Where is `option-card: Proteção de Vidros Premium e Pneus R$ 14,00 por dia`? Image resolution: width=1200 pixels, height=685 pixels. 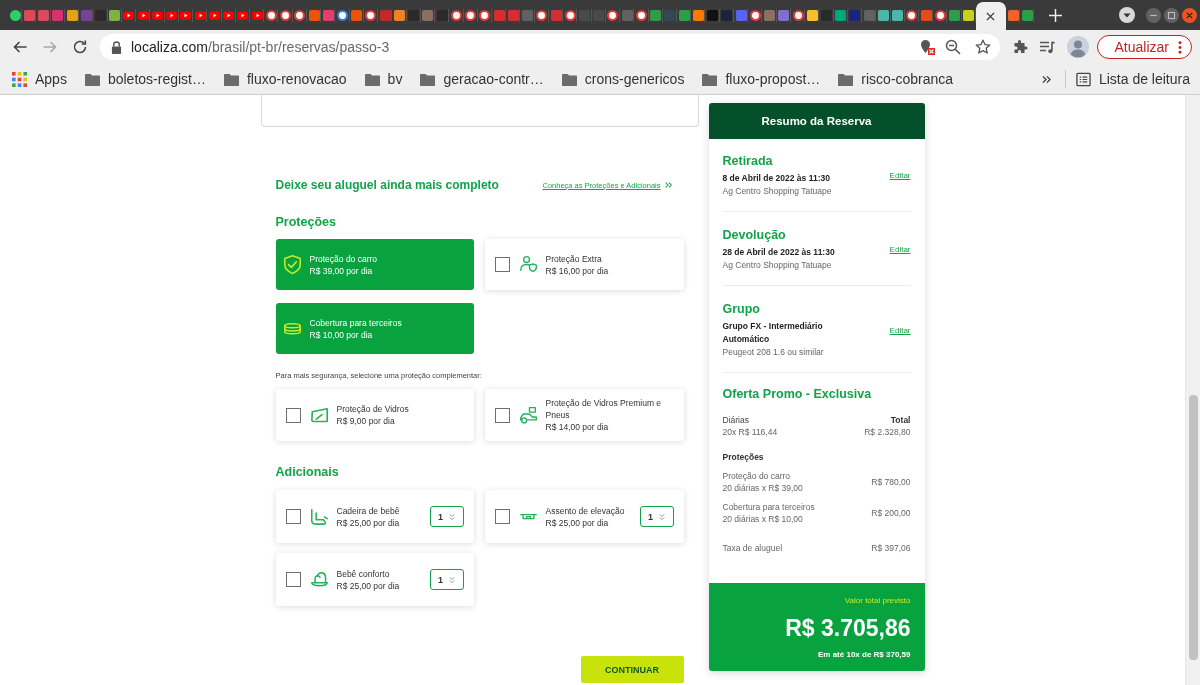
option-card: Proteção de Vidros Premium e Pneus R$ 14,00 por dia is located at coordinates (584, 415).